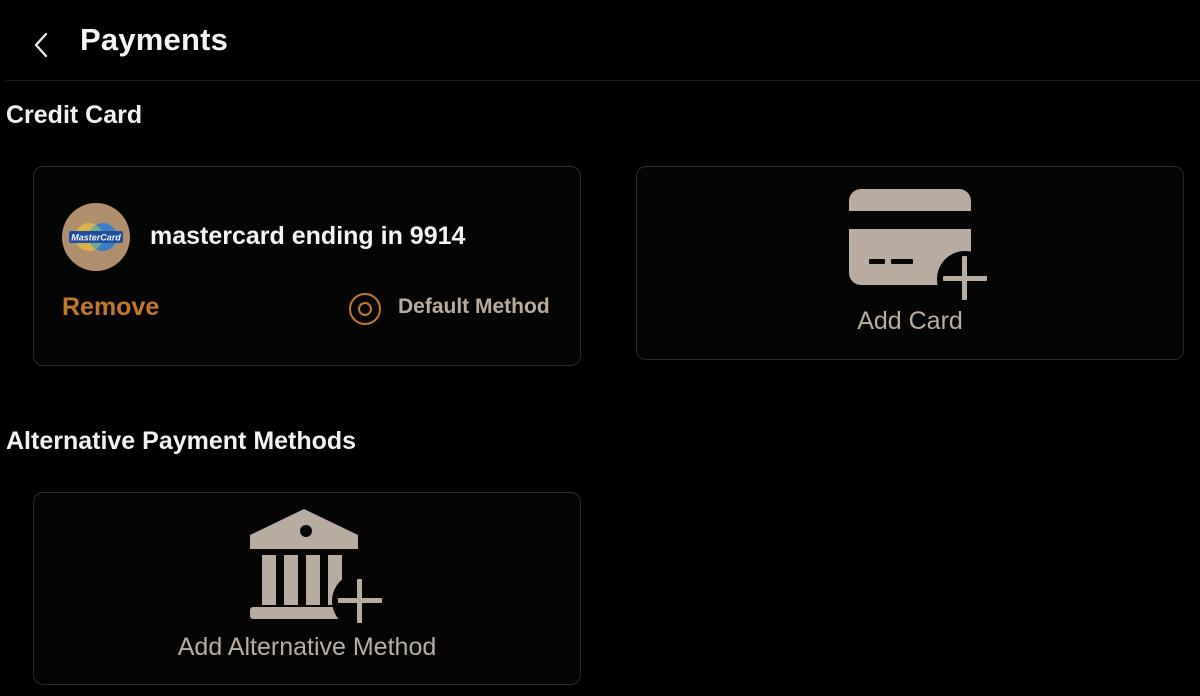 This screenshot has height=696, width=1200. I want to click on svg-text: MasterCard, so click(96, 238).